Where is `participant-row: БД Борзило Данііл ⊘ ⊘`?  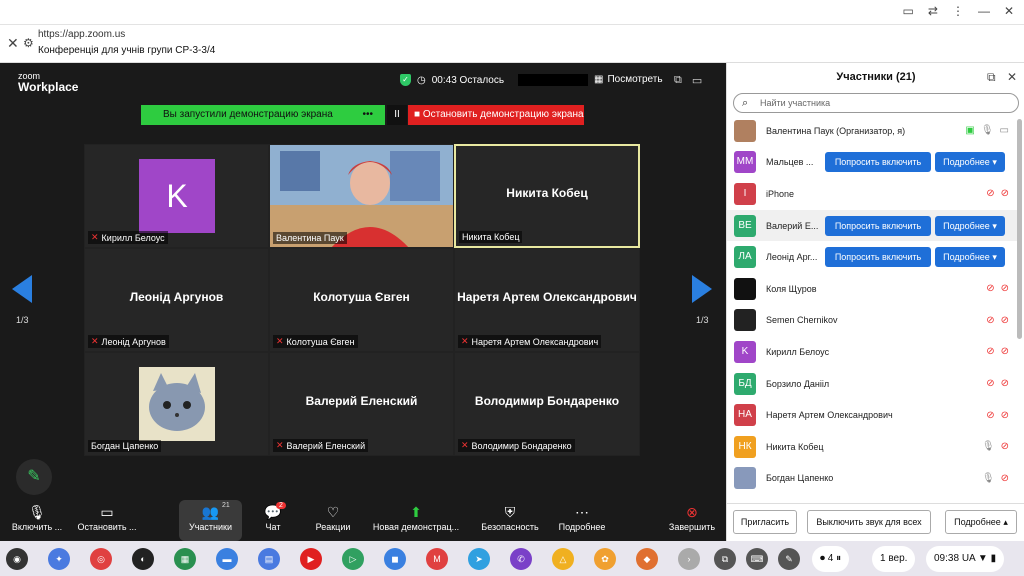
participant-row: БД Борзило Данііл ⊘ ⊘ is located at coordinates (872, 384).